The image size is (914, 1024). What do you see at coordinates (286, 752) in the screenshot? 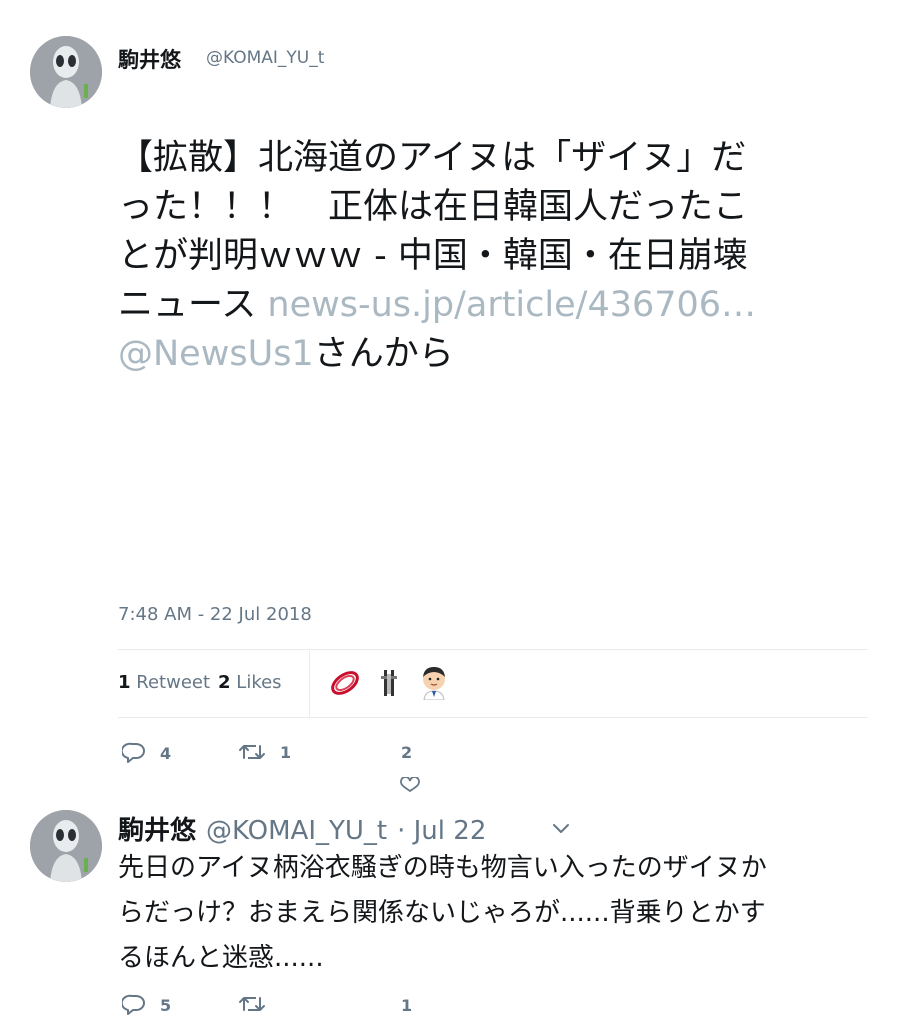
I see `retweet-action-count: 1` at bounding box center [286, 752].